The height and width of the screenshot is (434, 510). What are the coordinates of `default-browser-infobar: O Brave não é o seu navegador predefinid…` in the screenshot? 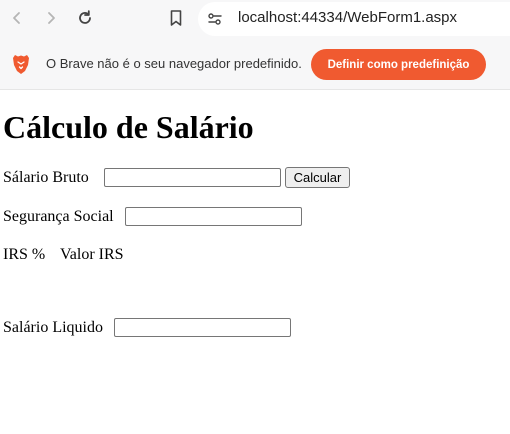 It's located at (255, 65).